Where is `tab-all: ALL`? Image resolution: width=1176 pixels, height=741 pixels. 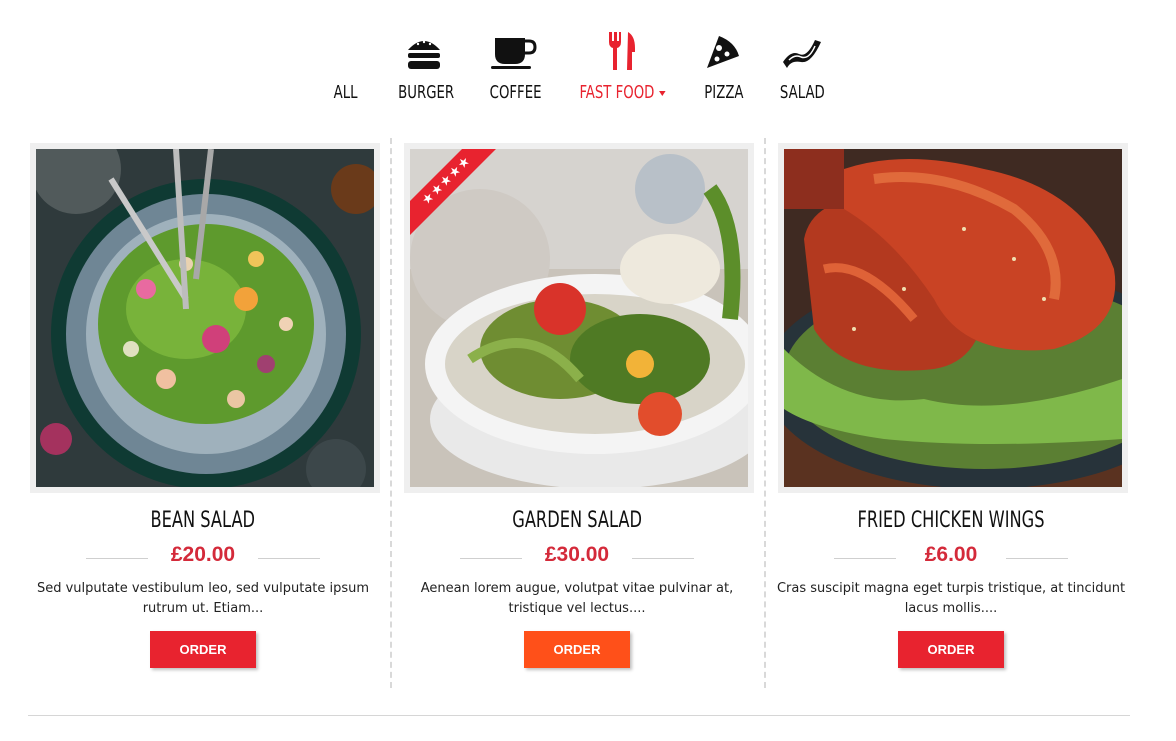
tab-all: ALL is located at coordinates (346, 66).